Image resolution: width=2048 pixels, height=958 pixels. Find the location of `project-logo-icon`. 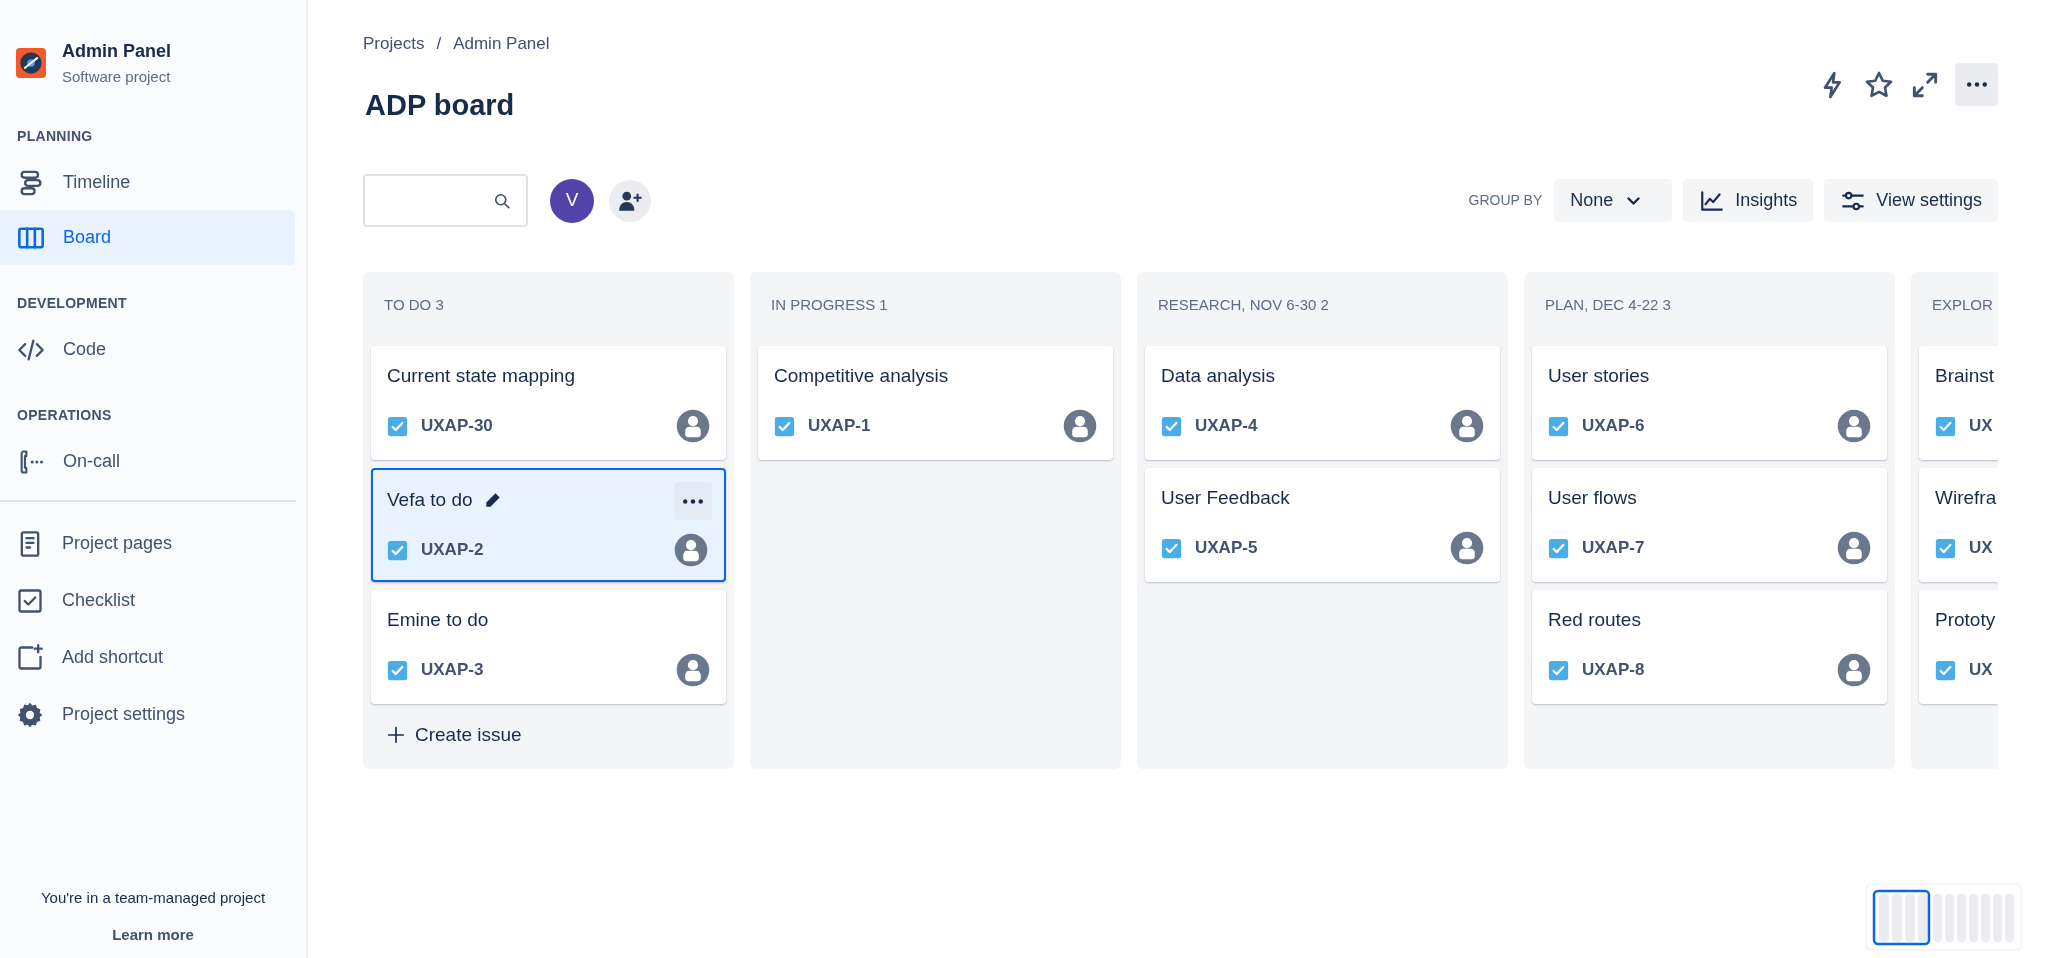

project-logo-icon is located at coordinates (31, 63).